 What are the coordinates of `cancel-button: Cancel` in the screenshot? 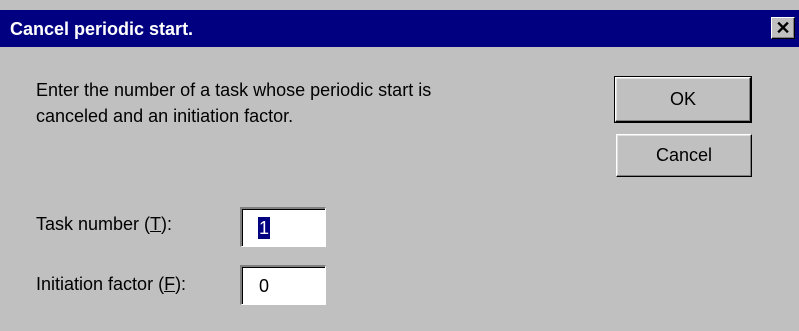 It's located at (684, 155).